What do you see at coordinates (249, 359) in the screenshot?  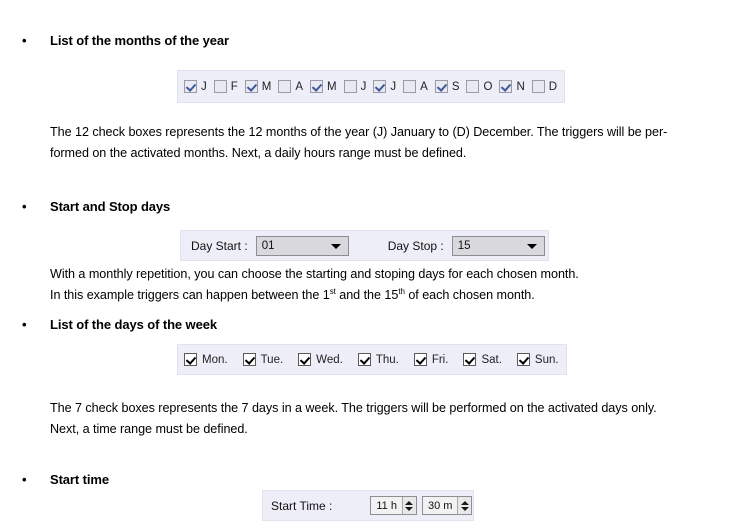 I see `checkbox-tuesday-icon` at bounding box center [249, 359].